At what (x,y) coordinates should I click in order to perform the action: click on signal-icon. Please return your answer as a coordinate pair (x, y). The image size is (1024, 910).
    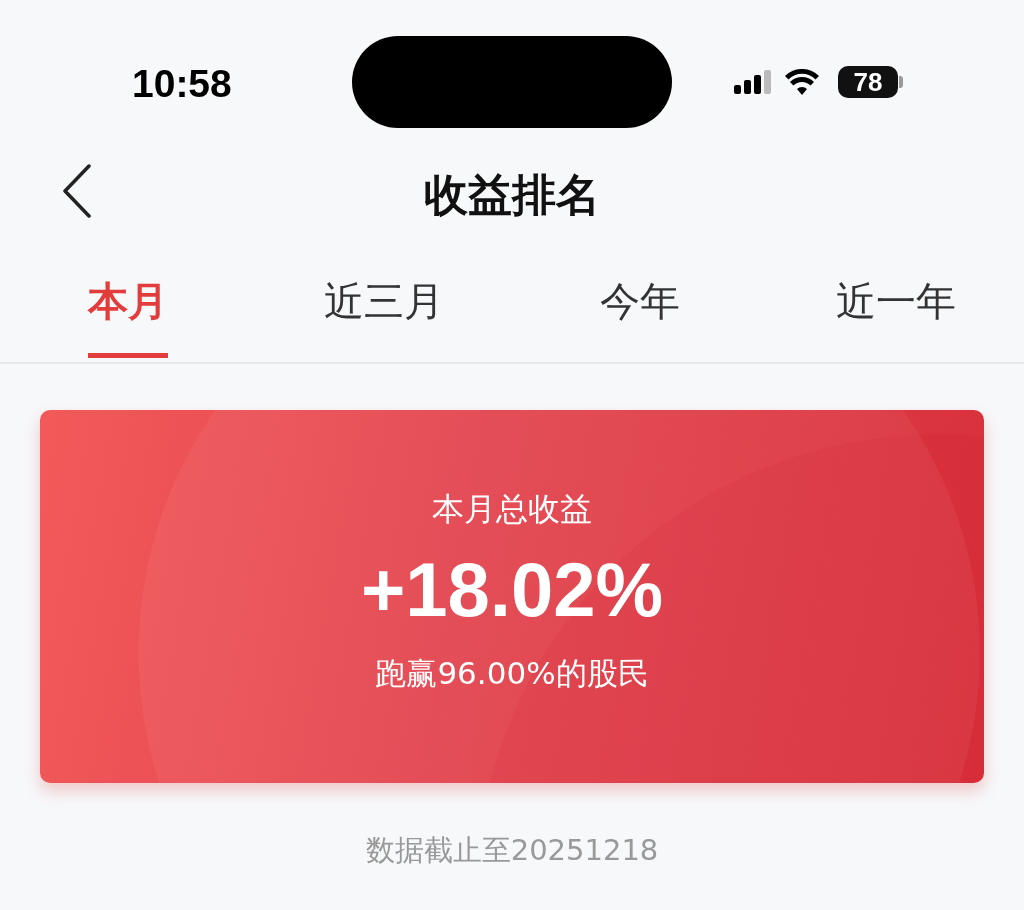
    Looking at the image, I should click on (753, 82).